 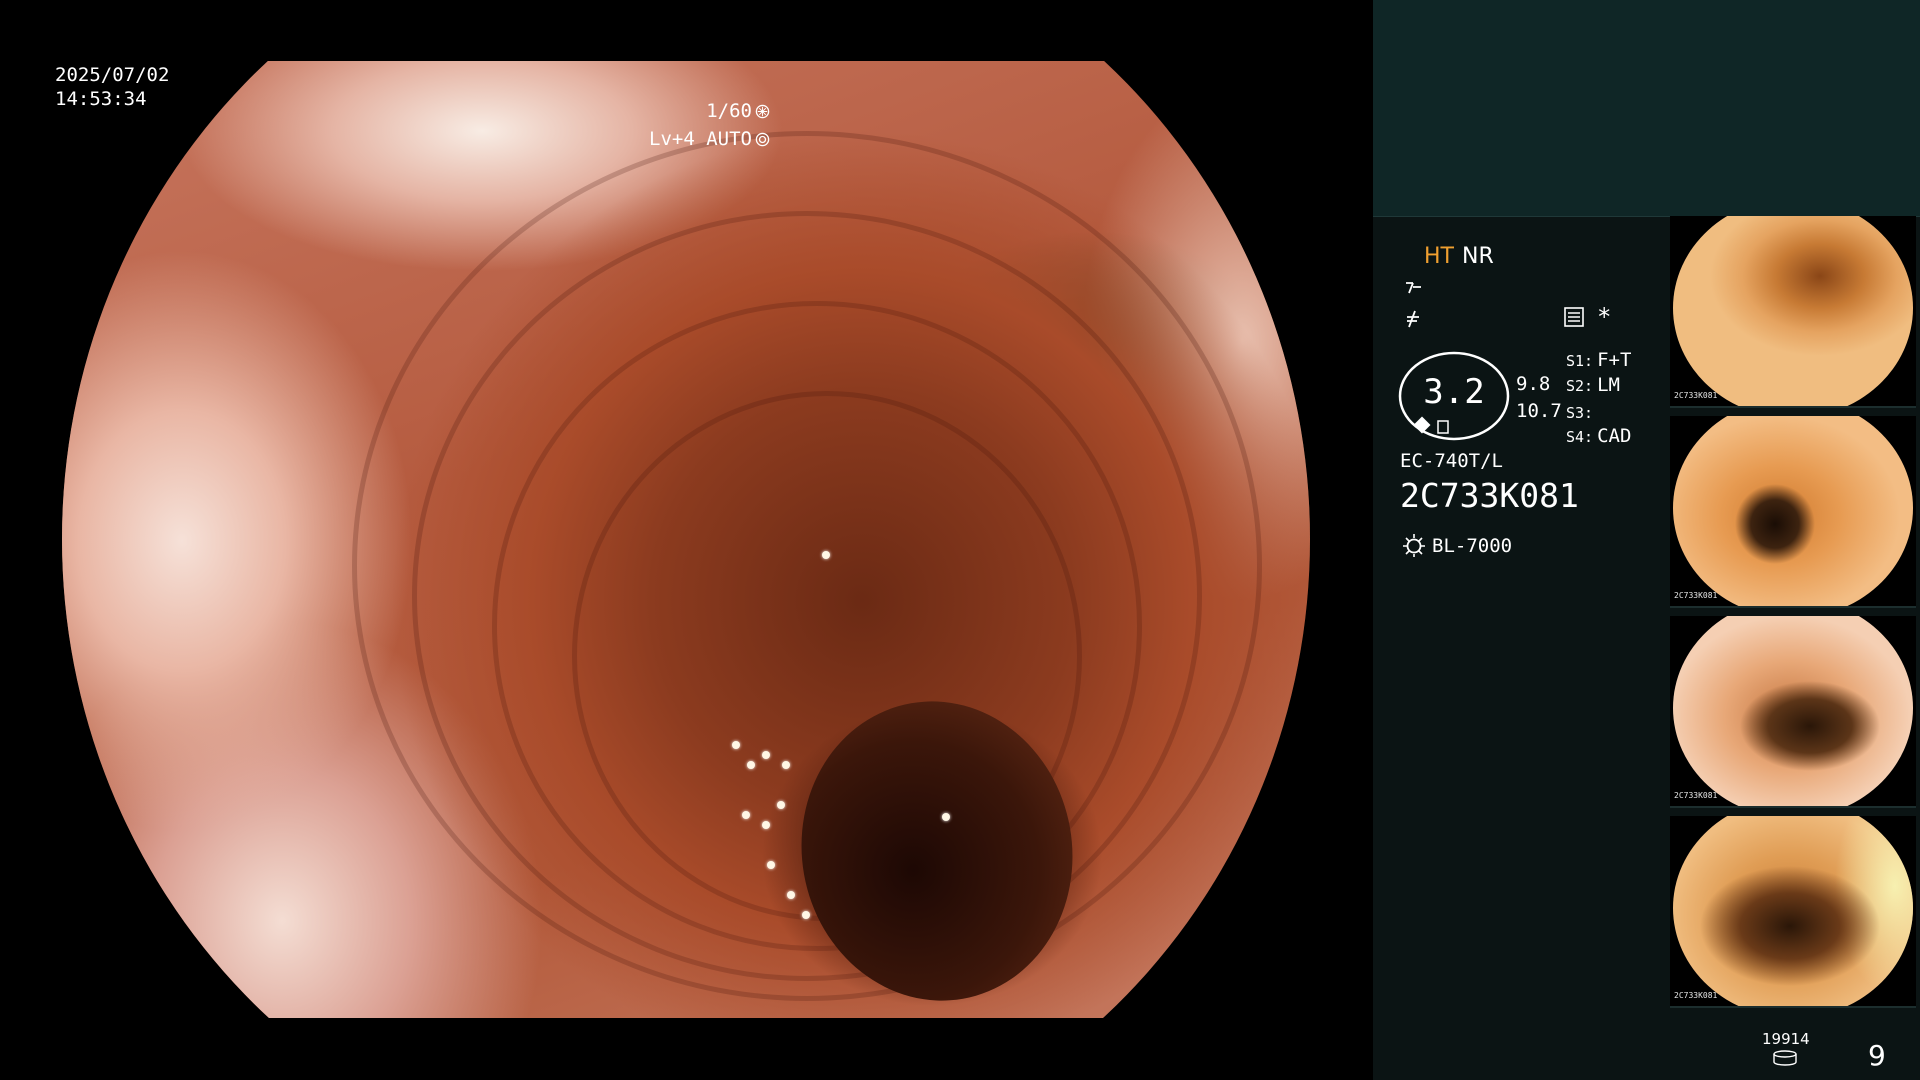 What do you see at coordinates (1646, 108) in the screenshot?
I see `patient-info-box` at bounding box center [1646, 108].